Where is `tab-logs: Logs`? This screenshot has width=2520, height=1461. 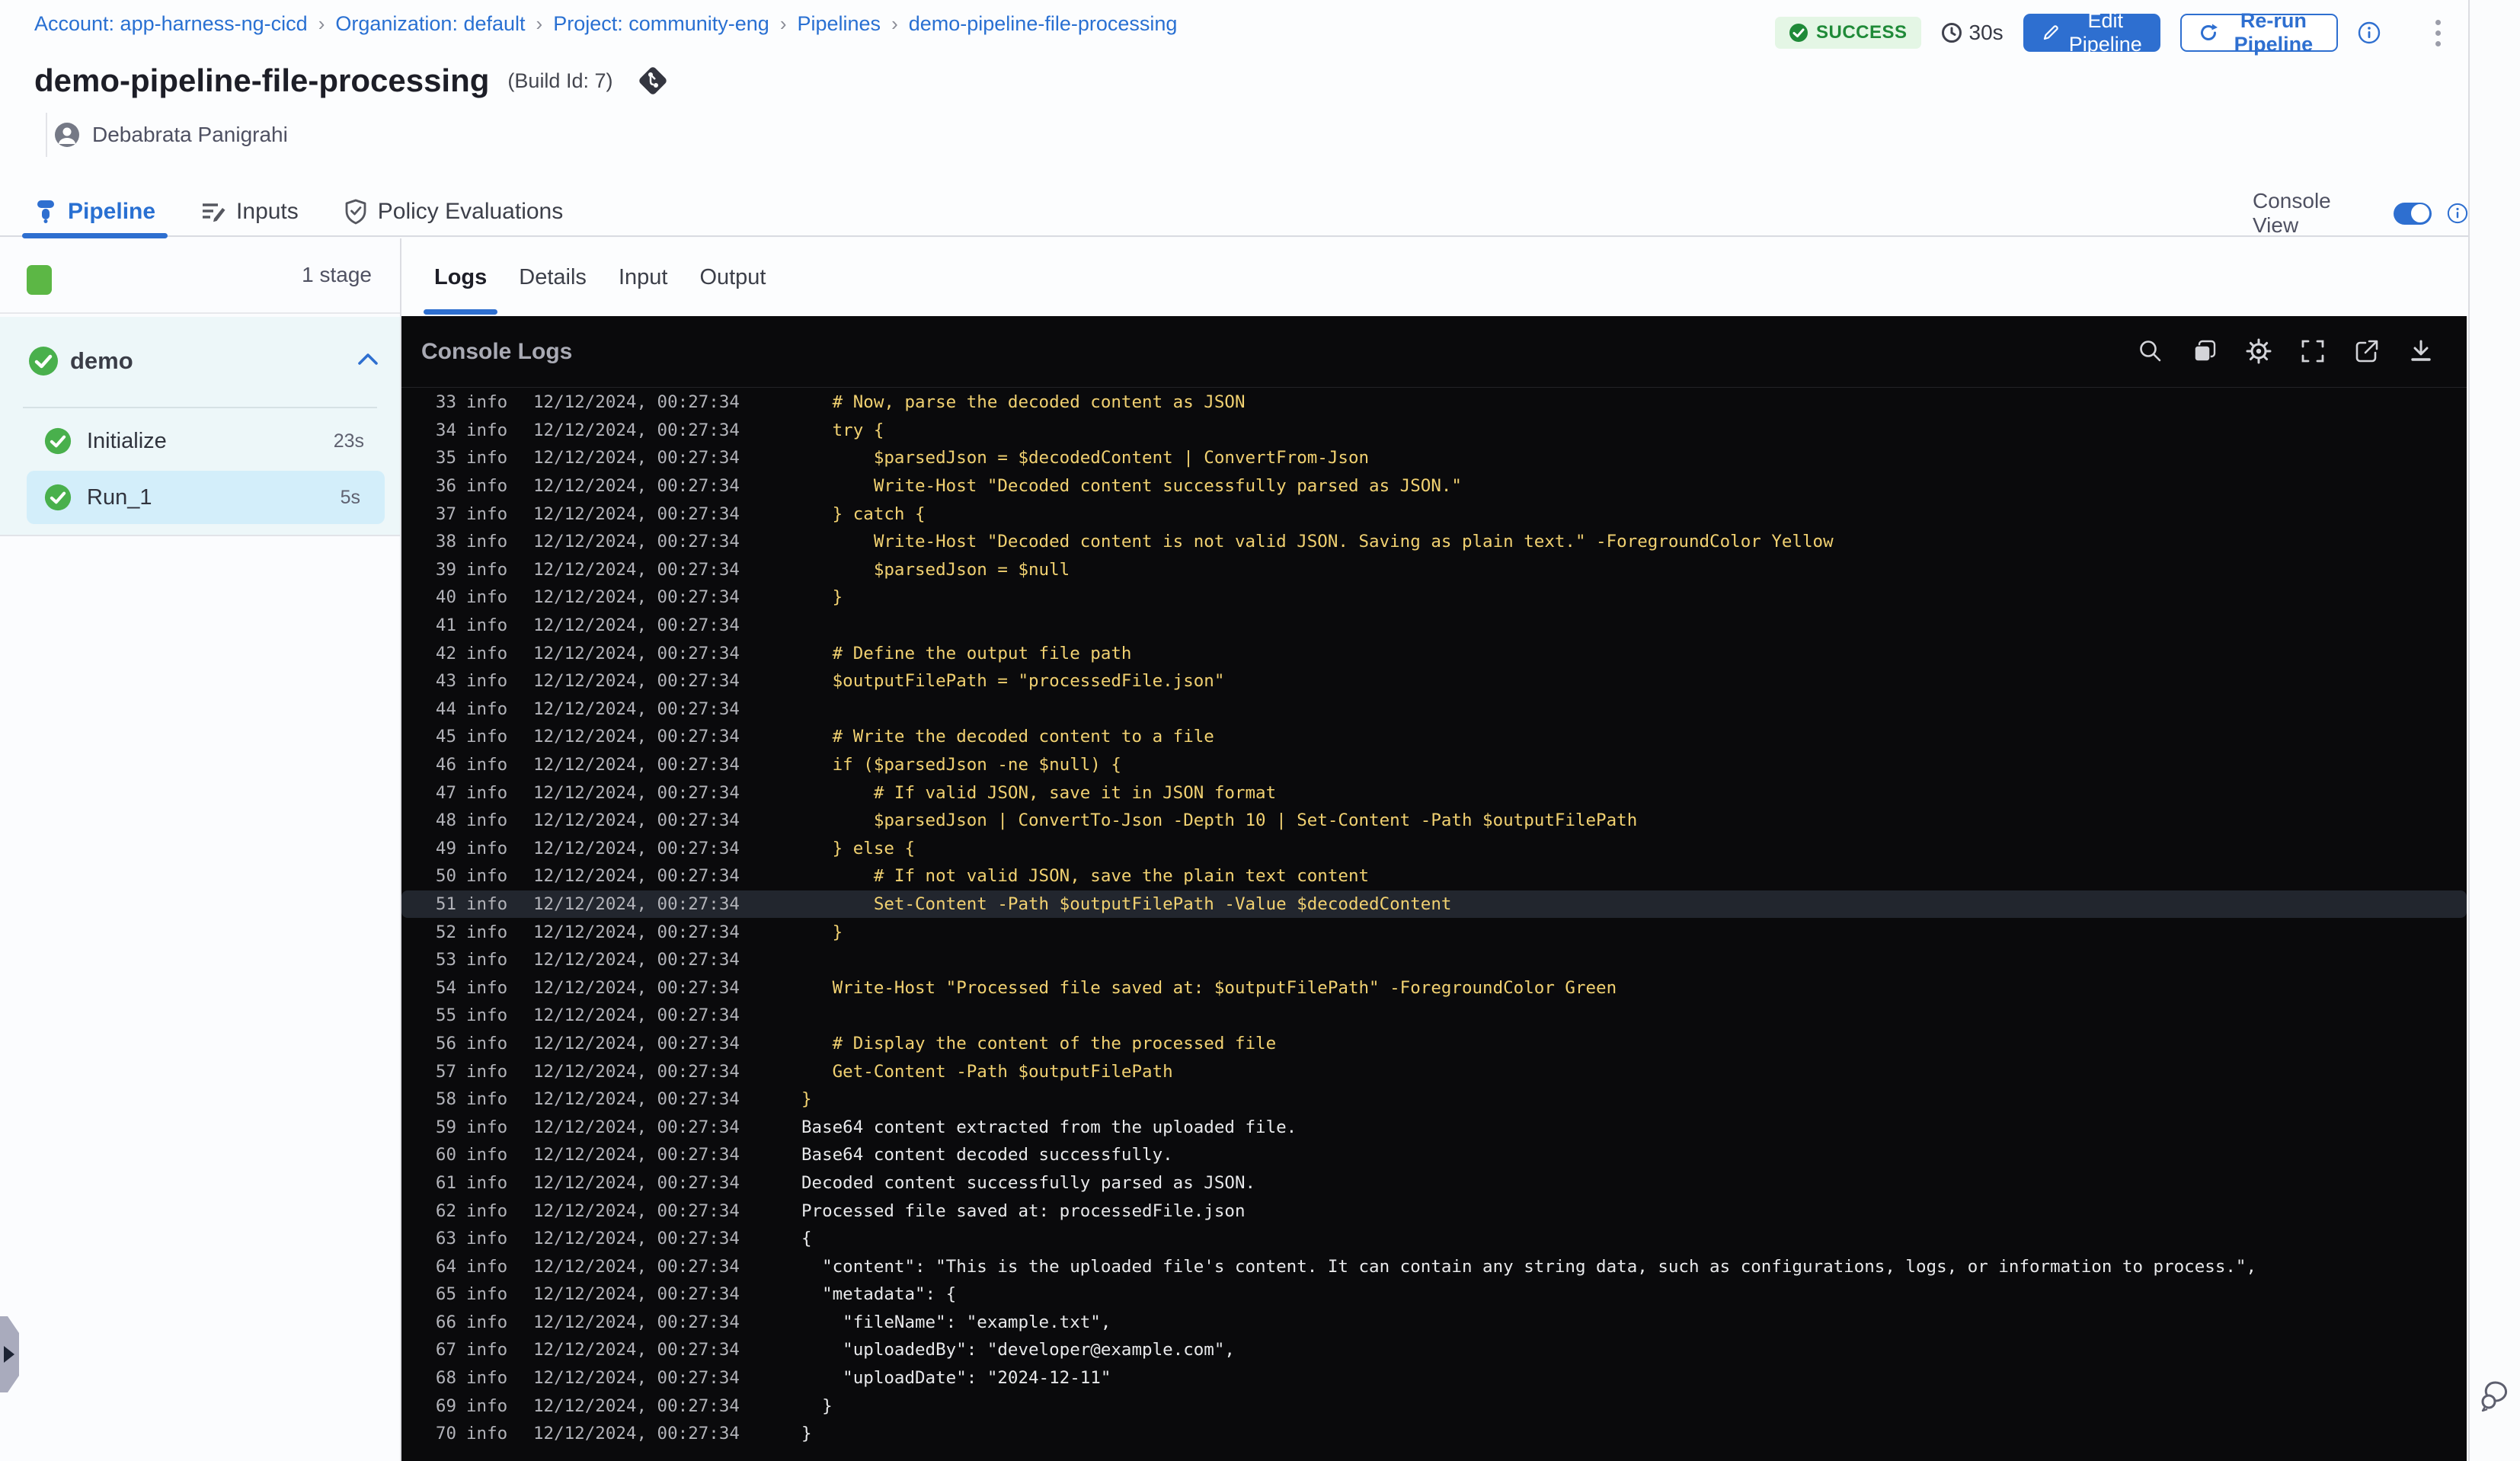
tab-logs: Logs is located at coordinates (460, 277).